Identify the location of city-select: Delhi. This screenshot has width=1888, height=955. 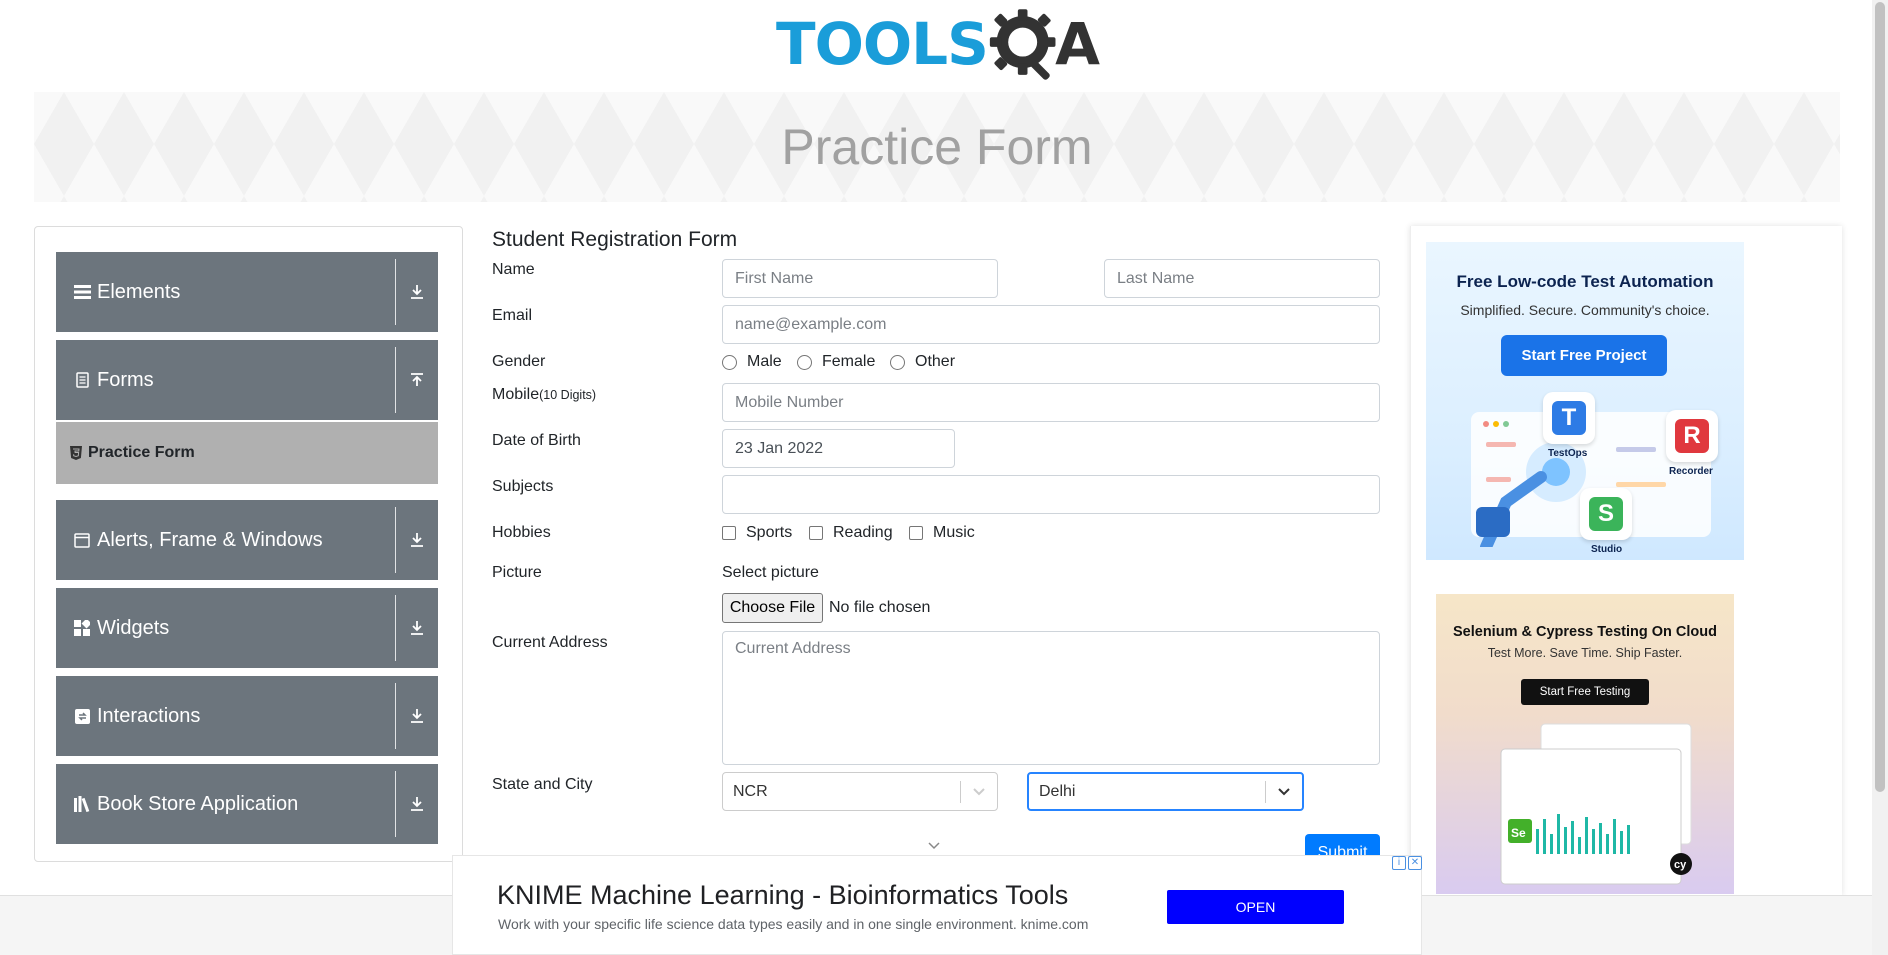
(1165, 791).